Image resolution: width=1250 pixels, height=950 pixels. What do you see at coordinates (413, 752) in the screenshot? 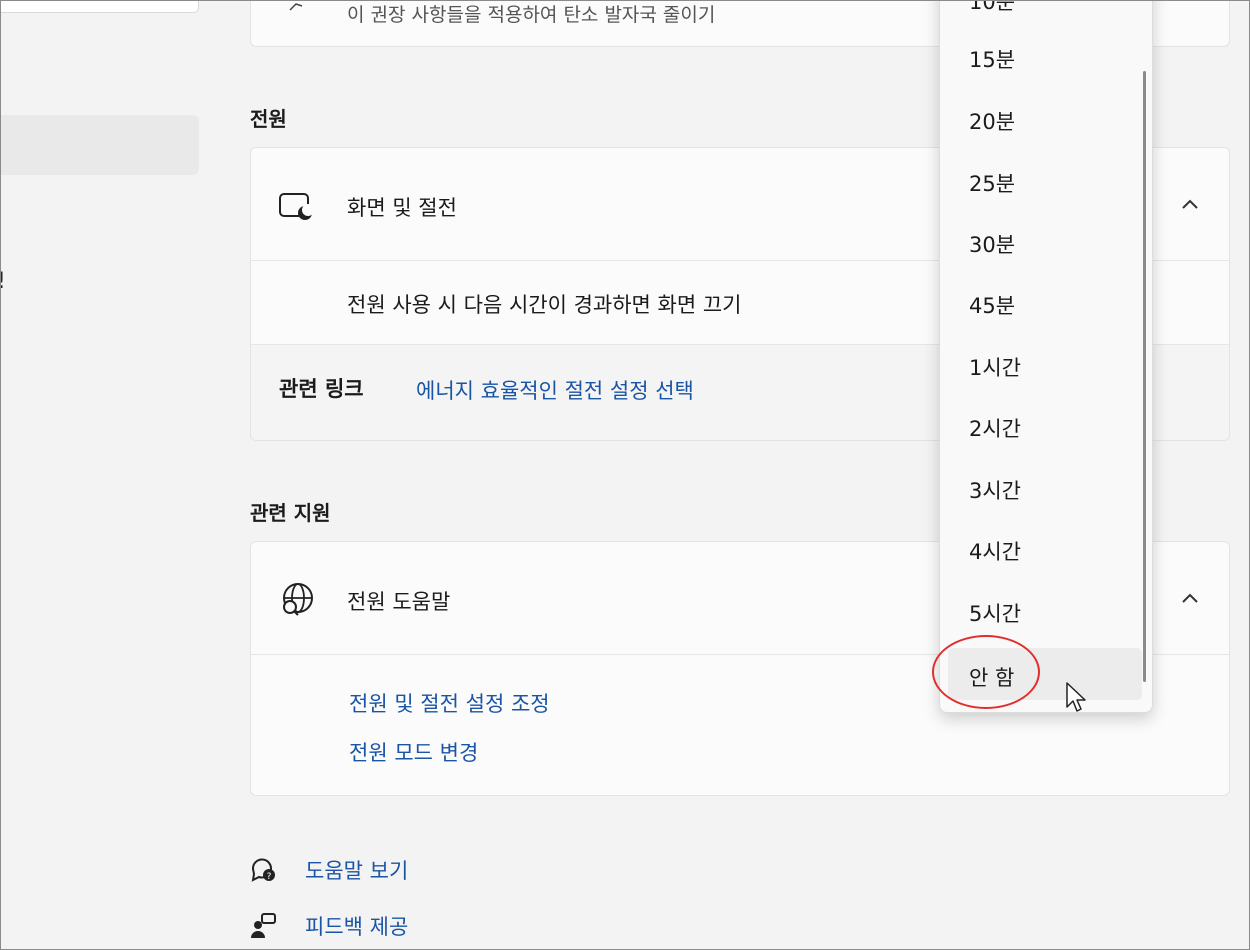
I see `change-power-mode-link: 전원 모드 변경` at bounding box center [413, 752].